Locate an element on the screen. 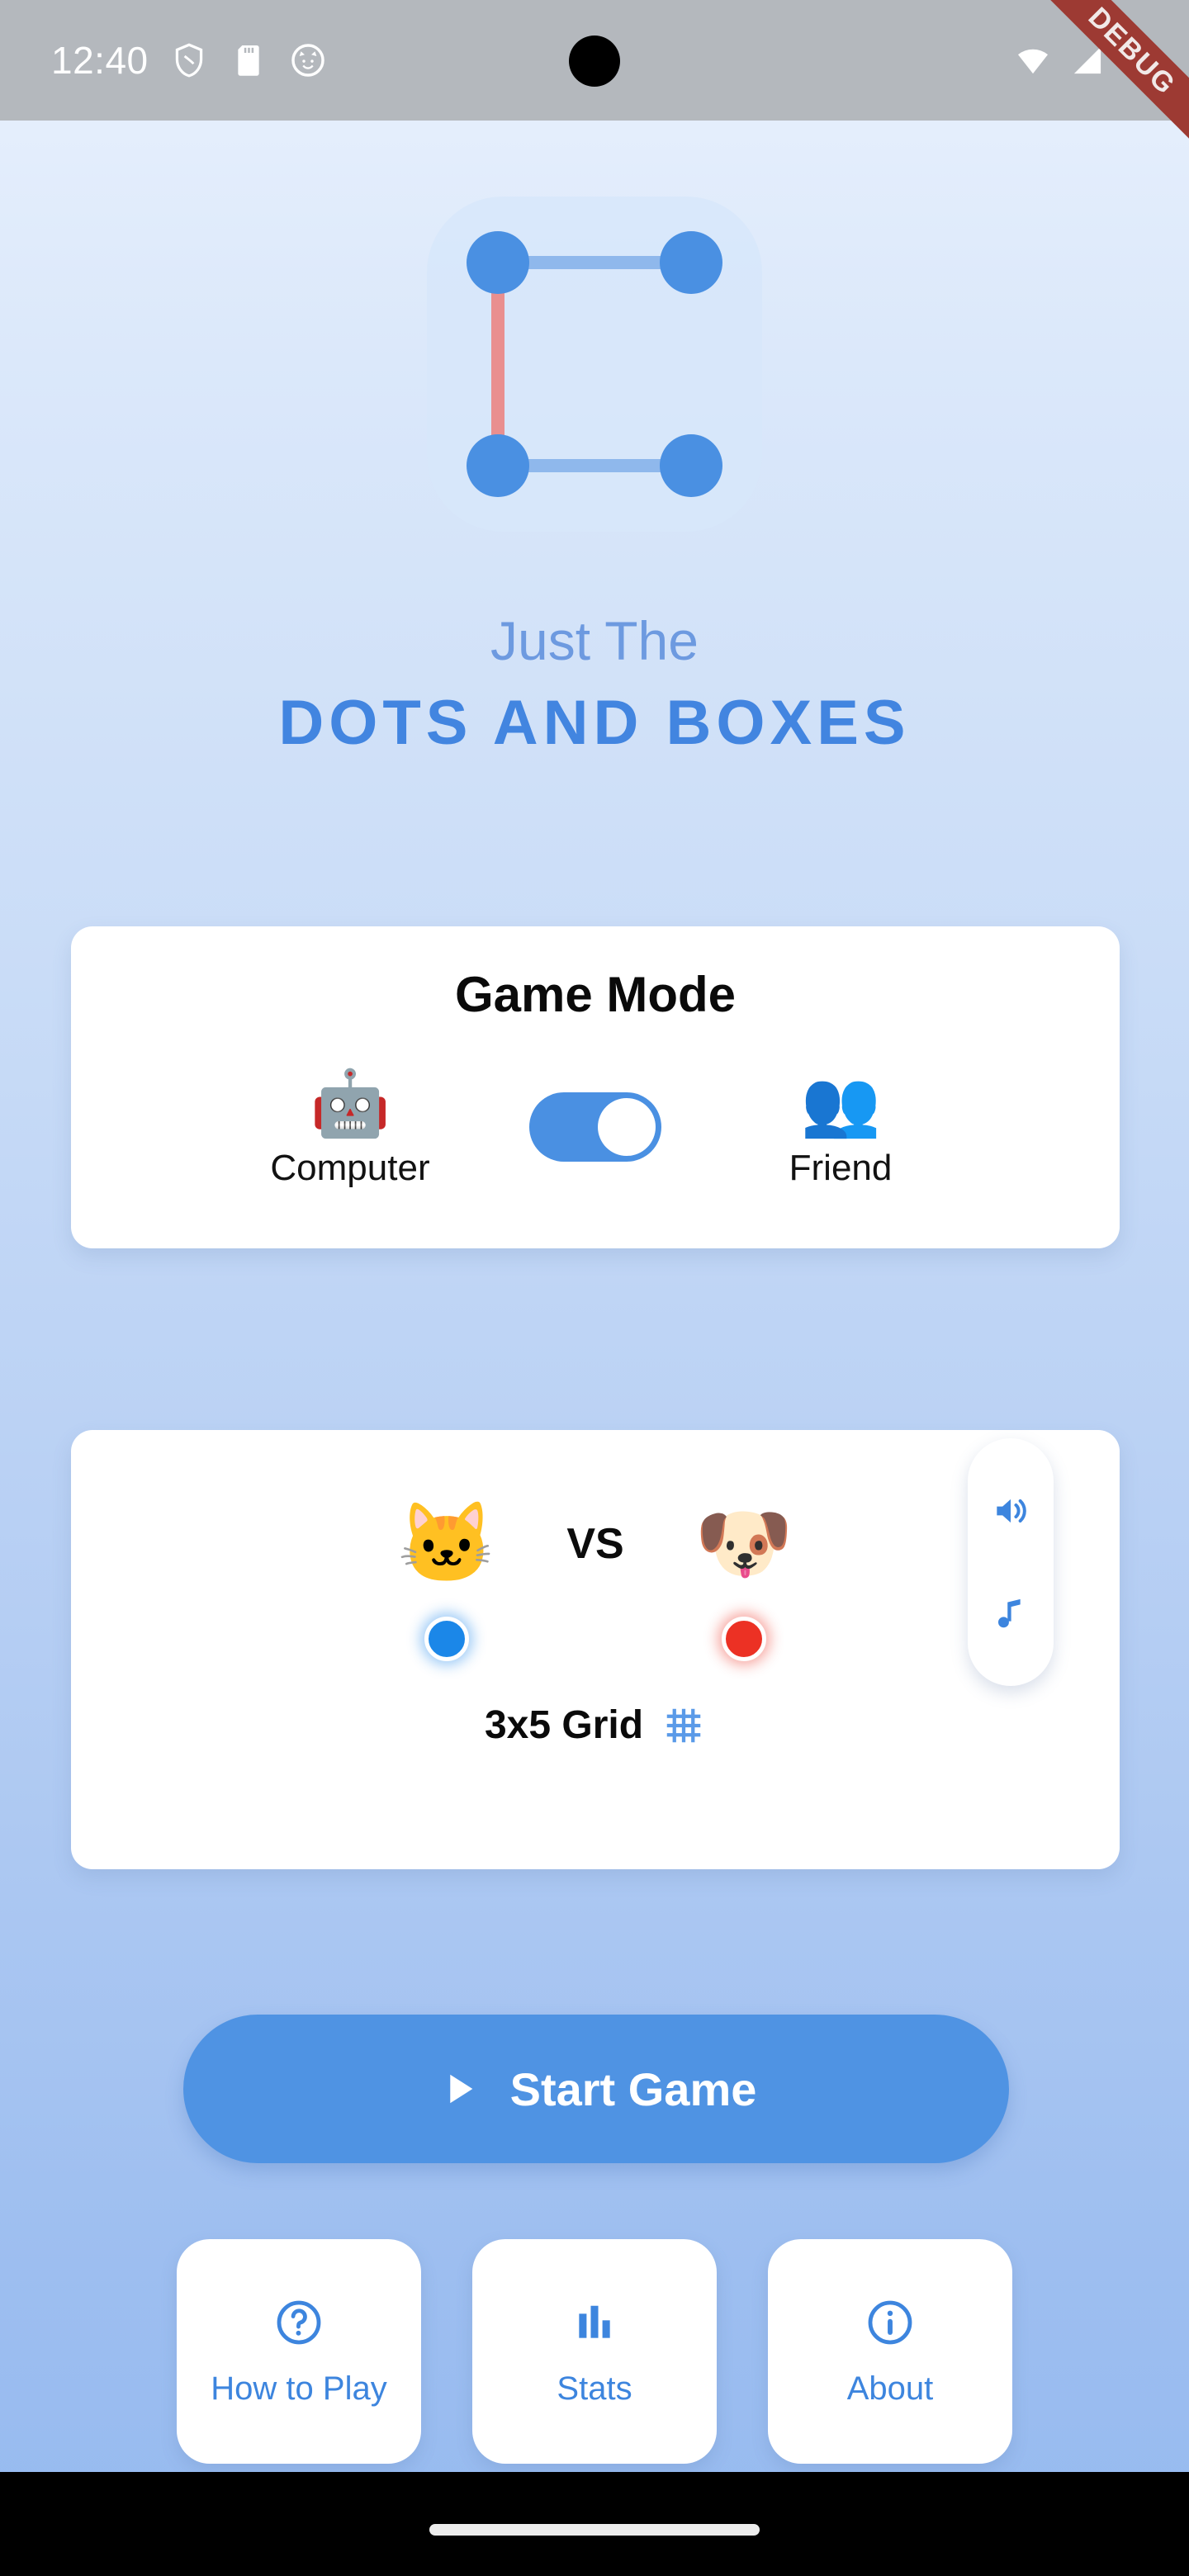 The width and height of the screenshot is (1189, 2576). music-toggle-button is located at coordinates (1011, 1613).